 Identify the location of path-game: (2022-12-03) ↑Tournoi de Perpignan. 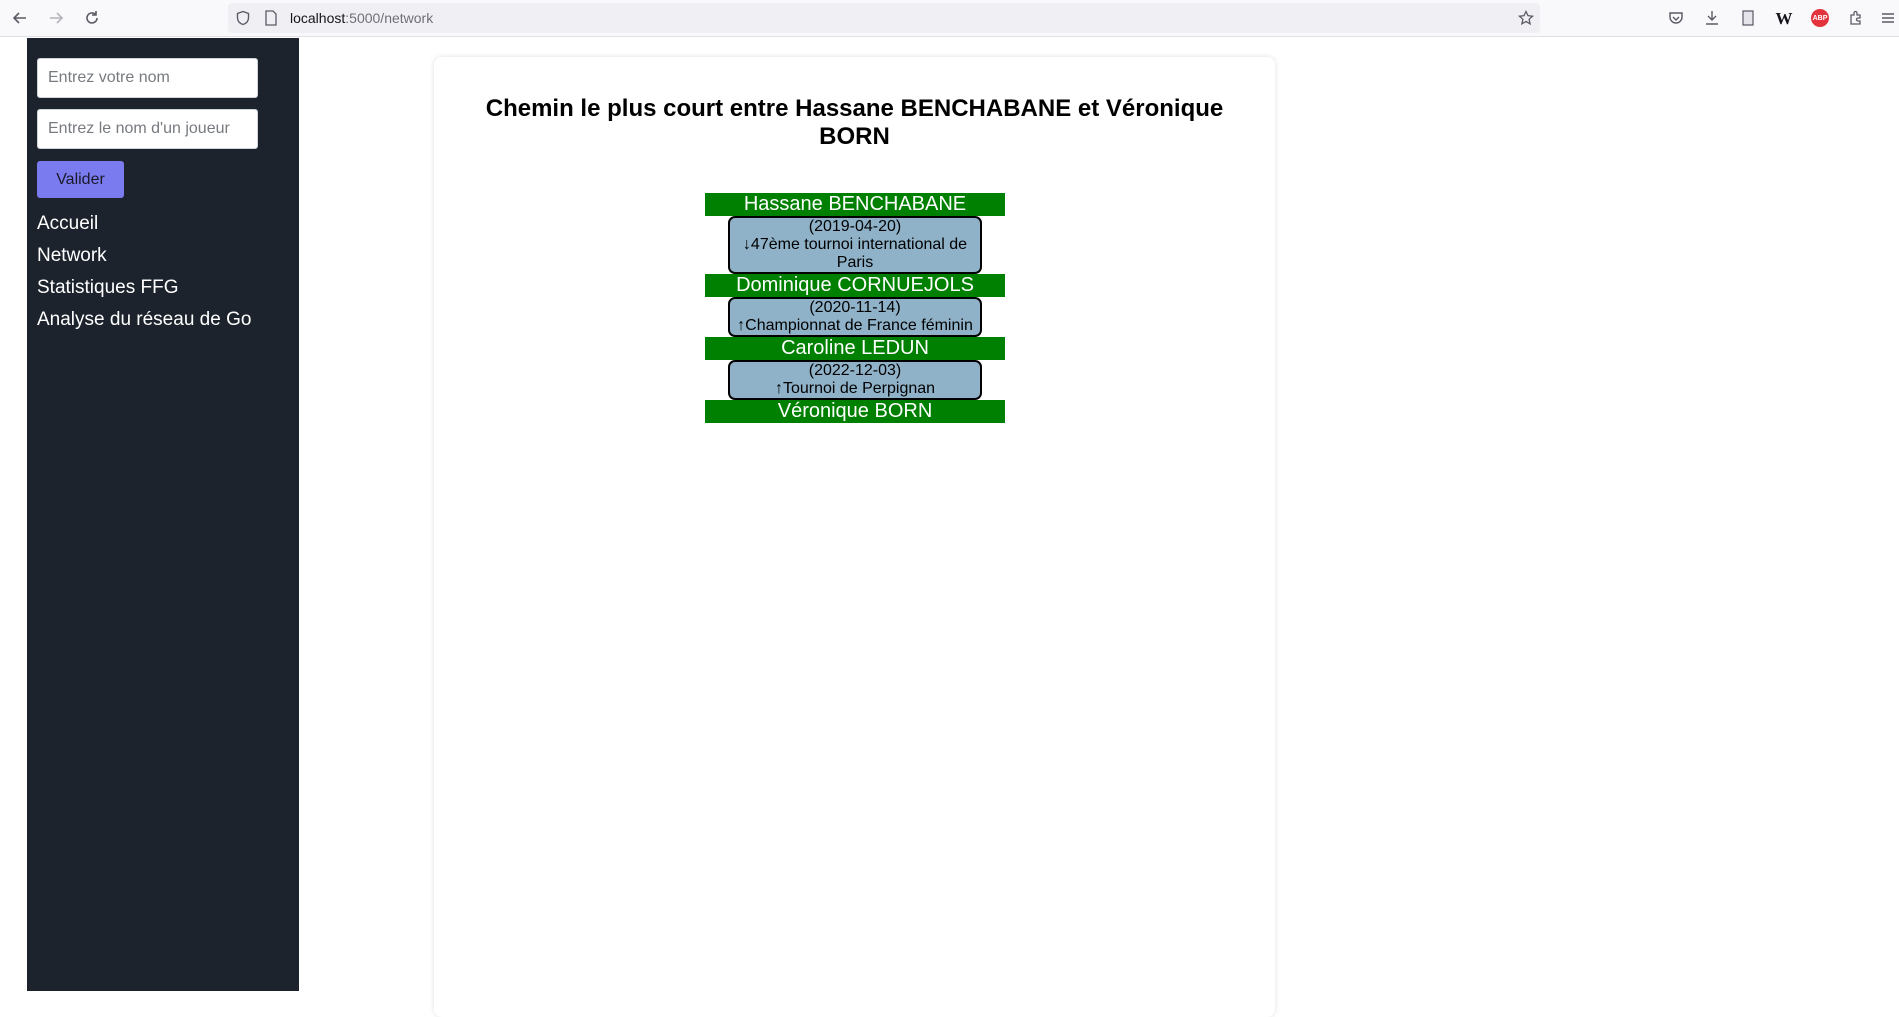
(855, 380).